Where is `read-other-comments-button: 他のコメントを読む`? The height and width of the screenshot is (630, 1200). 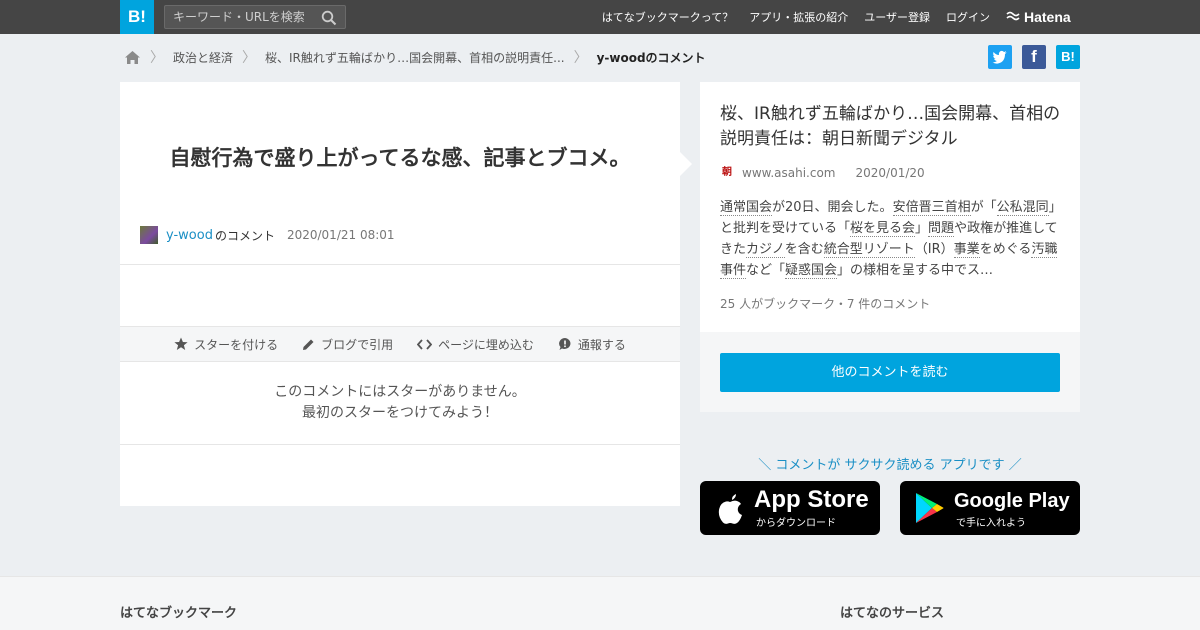
read-other-comments-button: 他のコメントを読む is located at coordinates (890, 372).